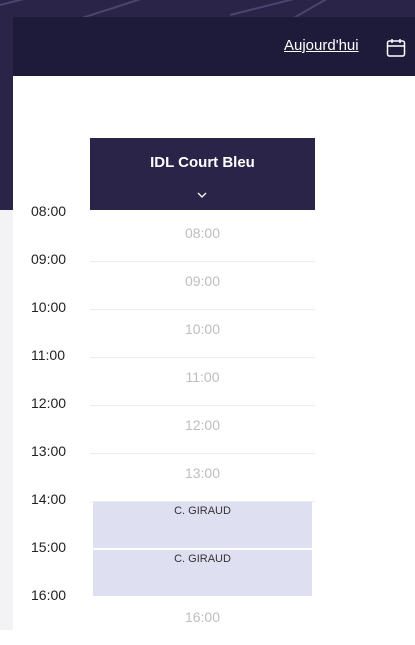 This screenshot has height=645, width=415. Describe the element at coordinates (49, 547) in the screenshot. I see `hour-label: 15:00` at that location.